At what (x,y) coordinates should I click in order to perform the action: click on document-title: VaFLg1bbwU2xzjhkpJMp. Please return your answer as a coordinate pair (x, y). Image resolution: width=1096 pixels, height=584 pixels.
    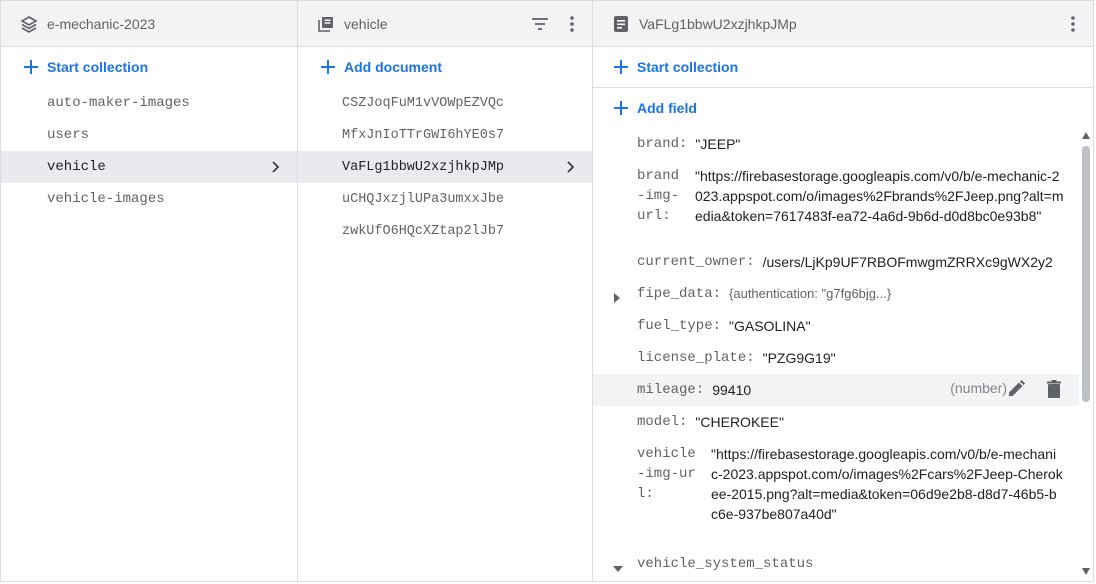
    Looking at the image, I should click on (718, 23).